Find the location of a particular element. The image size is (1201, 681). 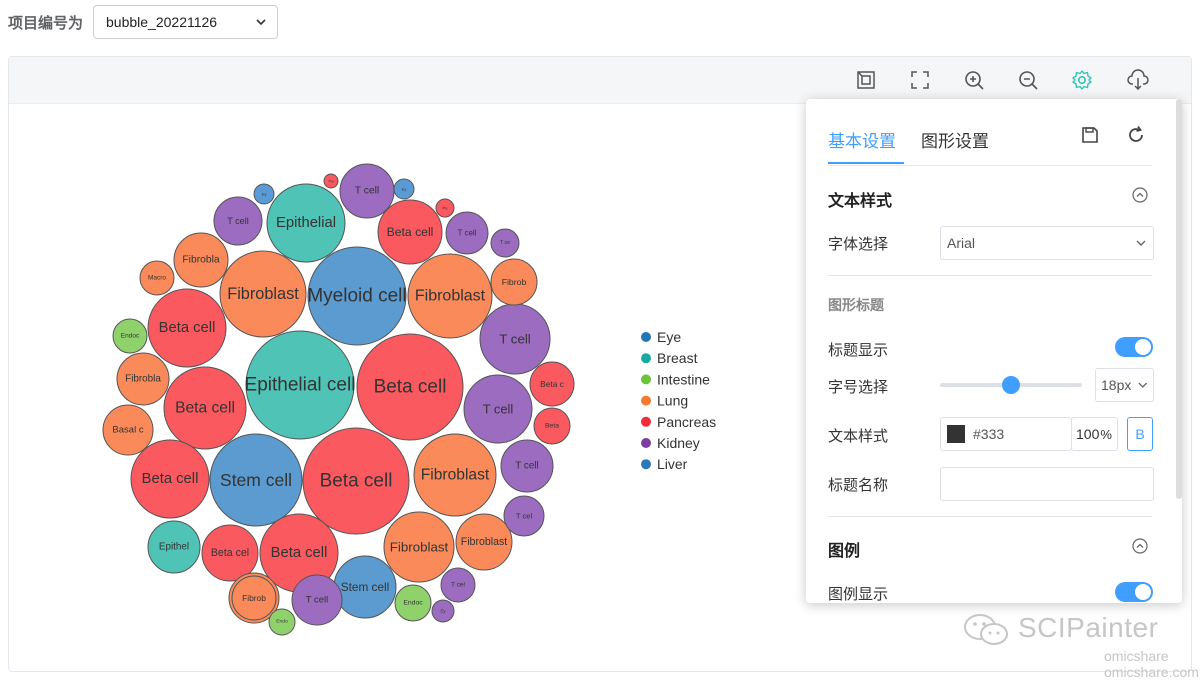

legend-label: Eye is located at coordinates (669, 337).